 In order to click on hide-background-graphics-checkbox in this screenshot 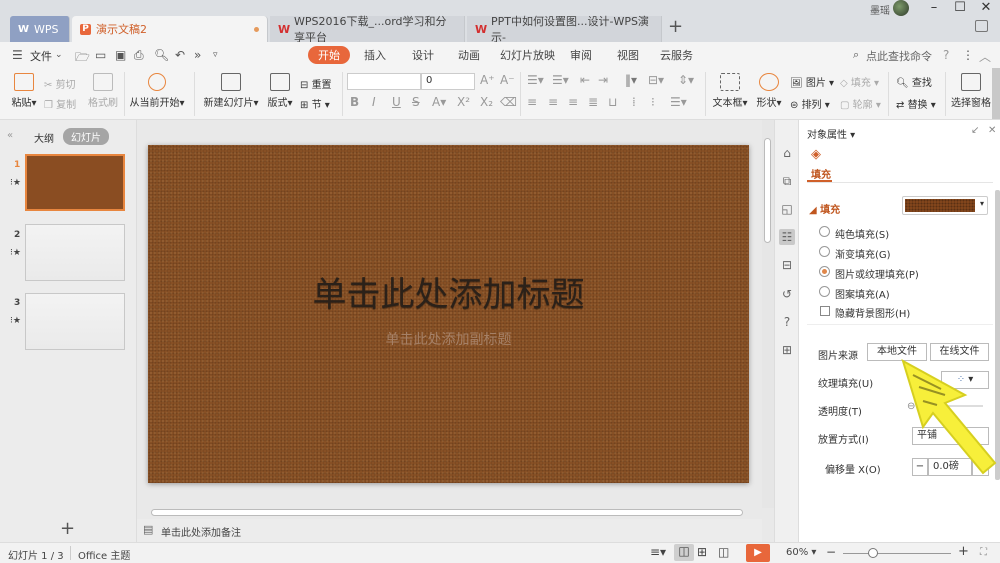, I will do `click(825, 311)`.